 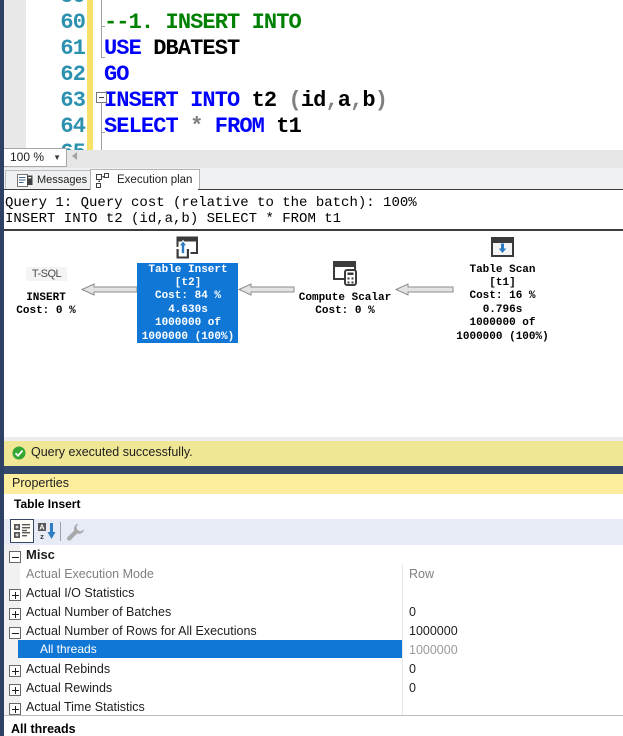 I want to click on svg-text: A, so click(x=42, y=527).